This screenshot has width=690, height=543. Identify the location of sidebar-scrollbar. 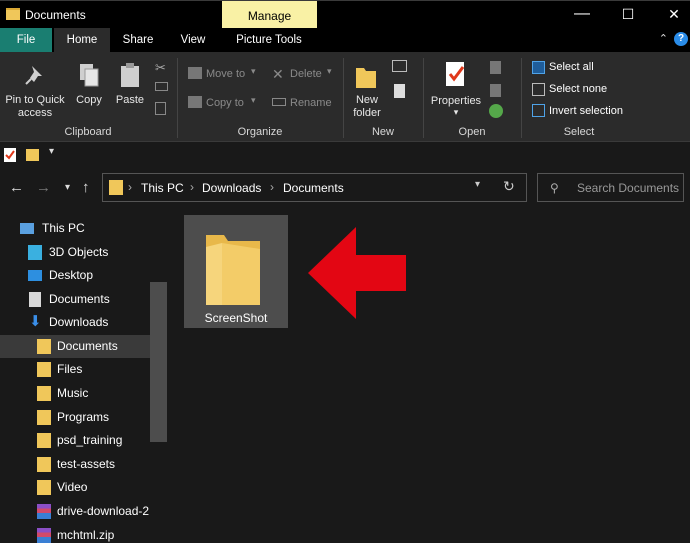
(158, 362).